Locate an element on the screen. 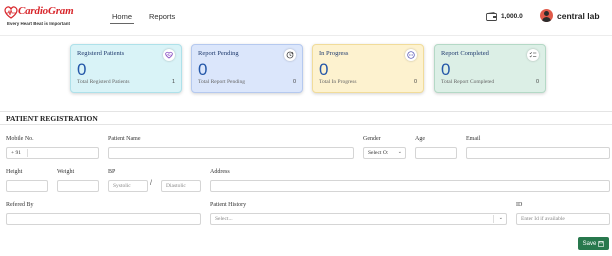 This screenshot has width=612, height=256. form-title: PATIENT REGISTRATION is located at coordinates (52, 118).